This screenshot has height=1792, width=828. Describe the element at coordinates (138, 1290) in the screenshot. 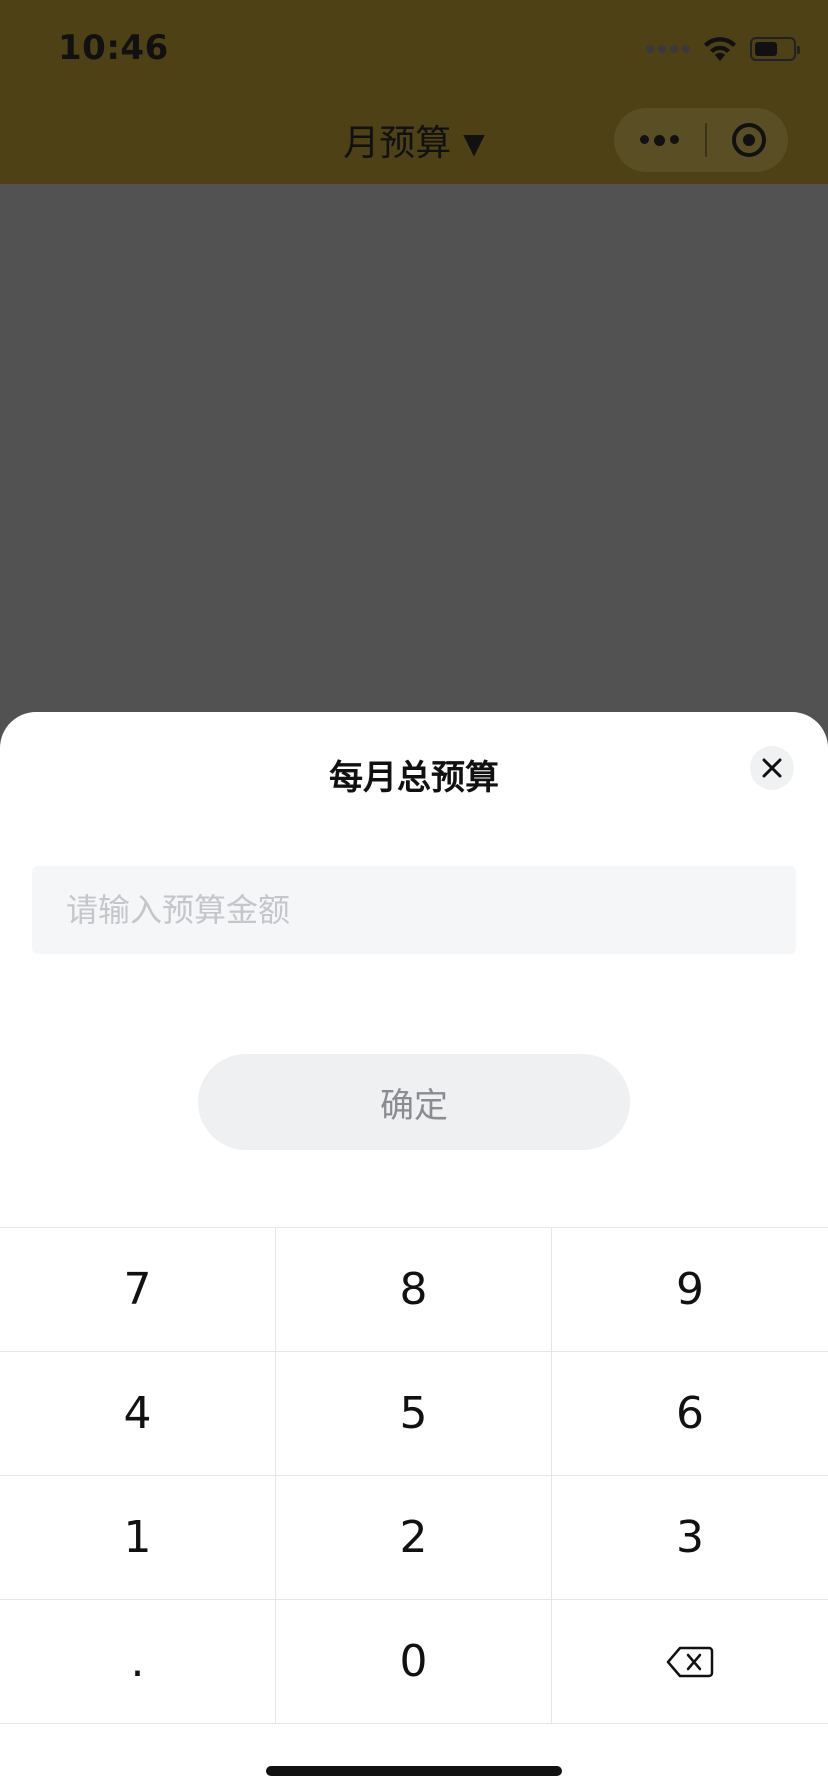

I see `key-7: 7` at that location.